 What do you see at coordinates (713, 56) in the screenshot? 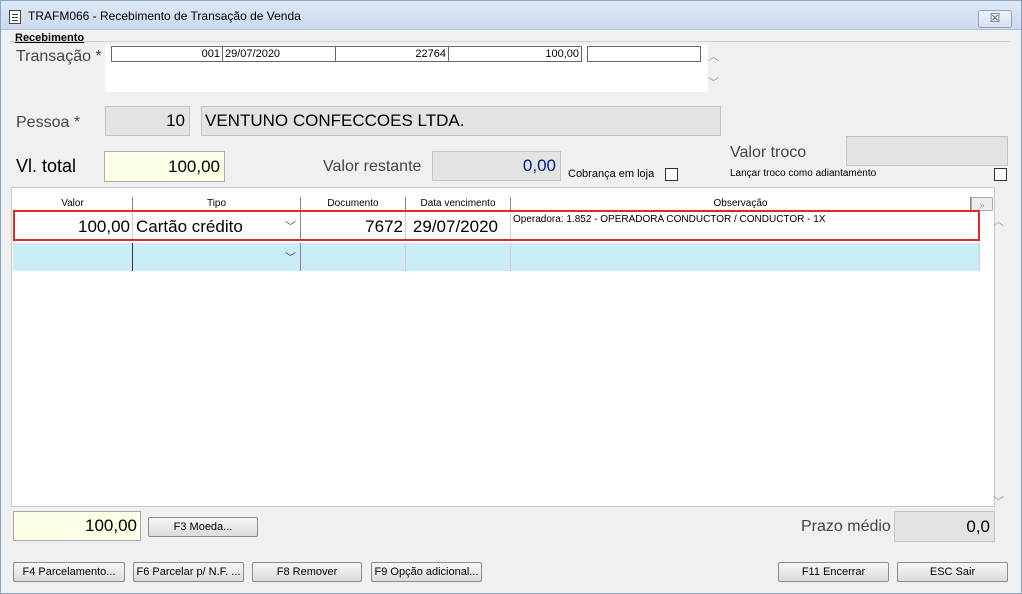
I see `scroll-up-icon: ︿` at bounding box center [713, 56].